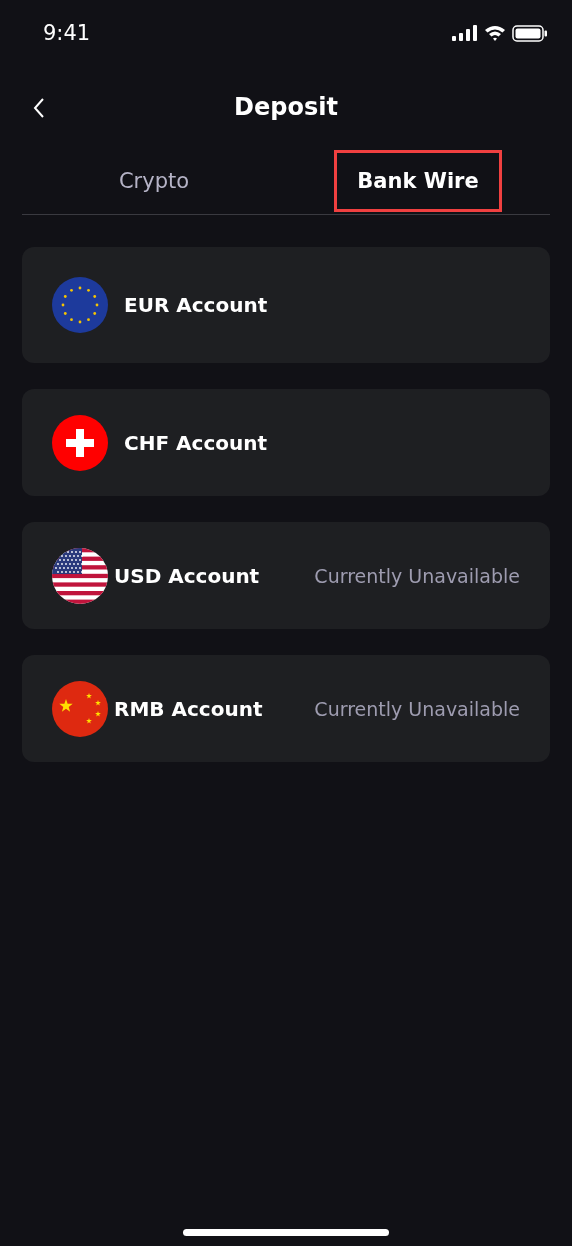  Describe the element at coordinates (80, 708) in the screenshot. I see `china-flag-icon` at that location.